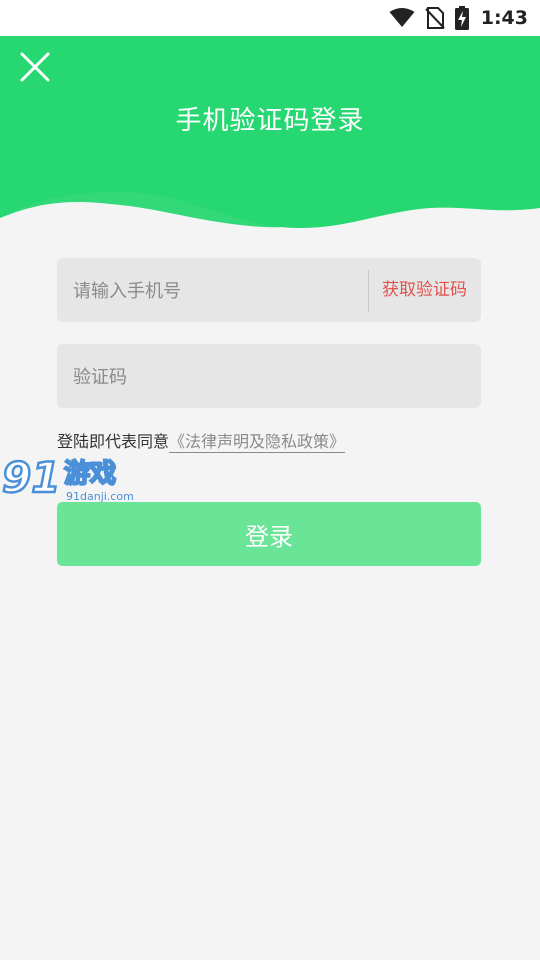  Describe the element at coordinates (90, 474) in the screenshot. I see `svg-text: 游戏` at that location.